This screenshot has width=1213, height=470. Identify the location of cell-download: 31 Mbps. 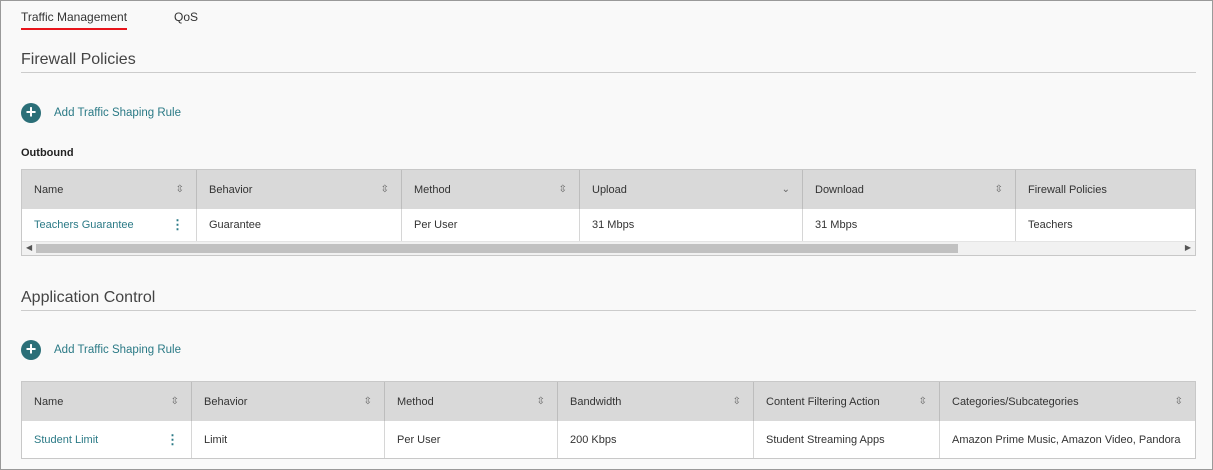
(909, 225).